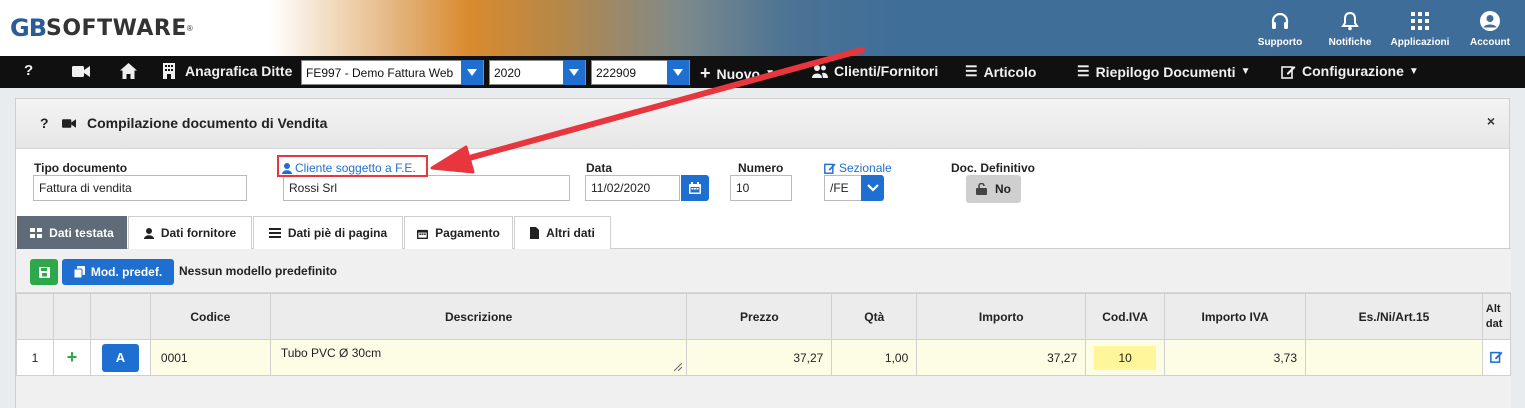  I want to click on close-icon: ×, so click(1491, 121).